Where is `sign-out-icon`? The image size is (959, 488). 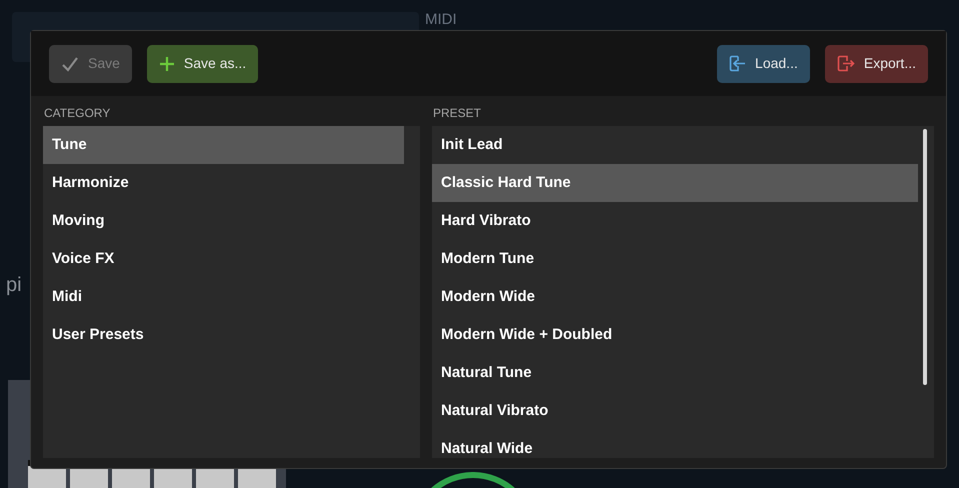 sign-out-icon is located at coordinates (845, 63).